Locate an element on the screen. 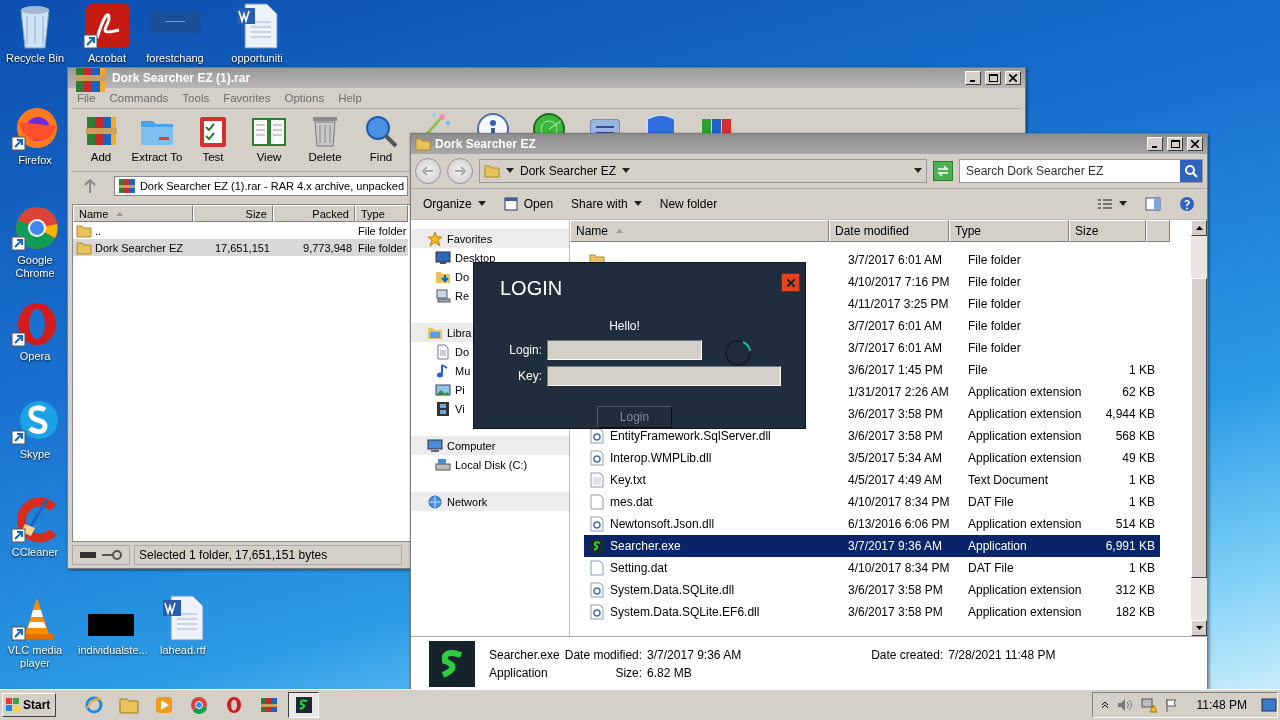 Image resolution: width=1280 pixels, height=720 pixels. field-label: Login: is located at coordinates (525, 350).